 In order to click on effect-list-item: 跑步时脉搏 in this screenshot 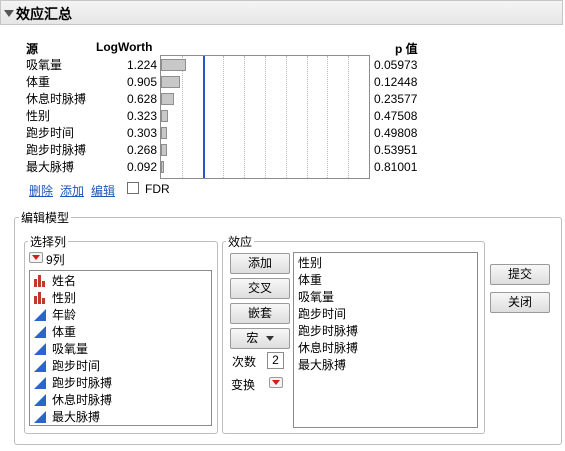, I will do `click(328, 331)`.